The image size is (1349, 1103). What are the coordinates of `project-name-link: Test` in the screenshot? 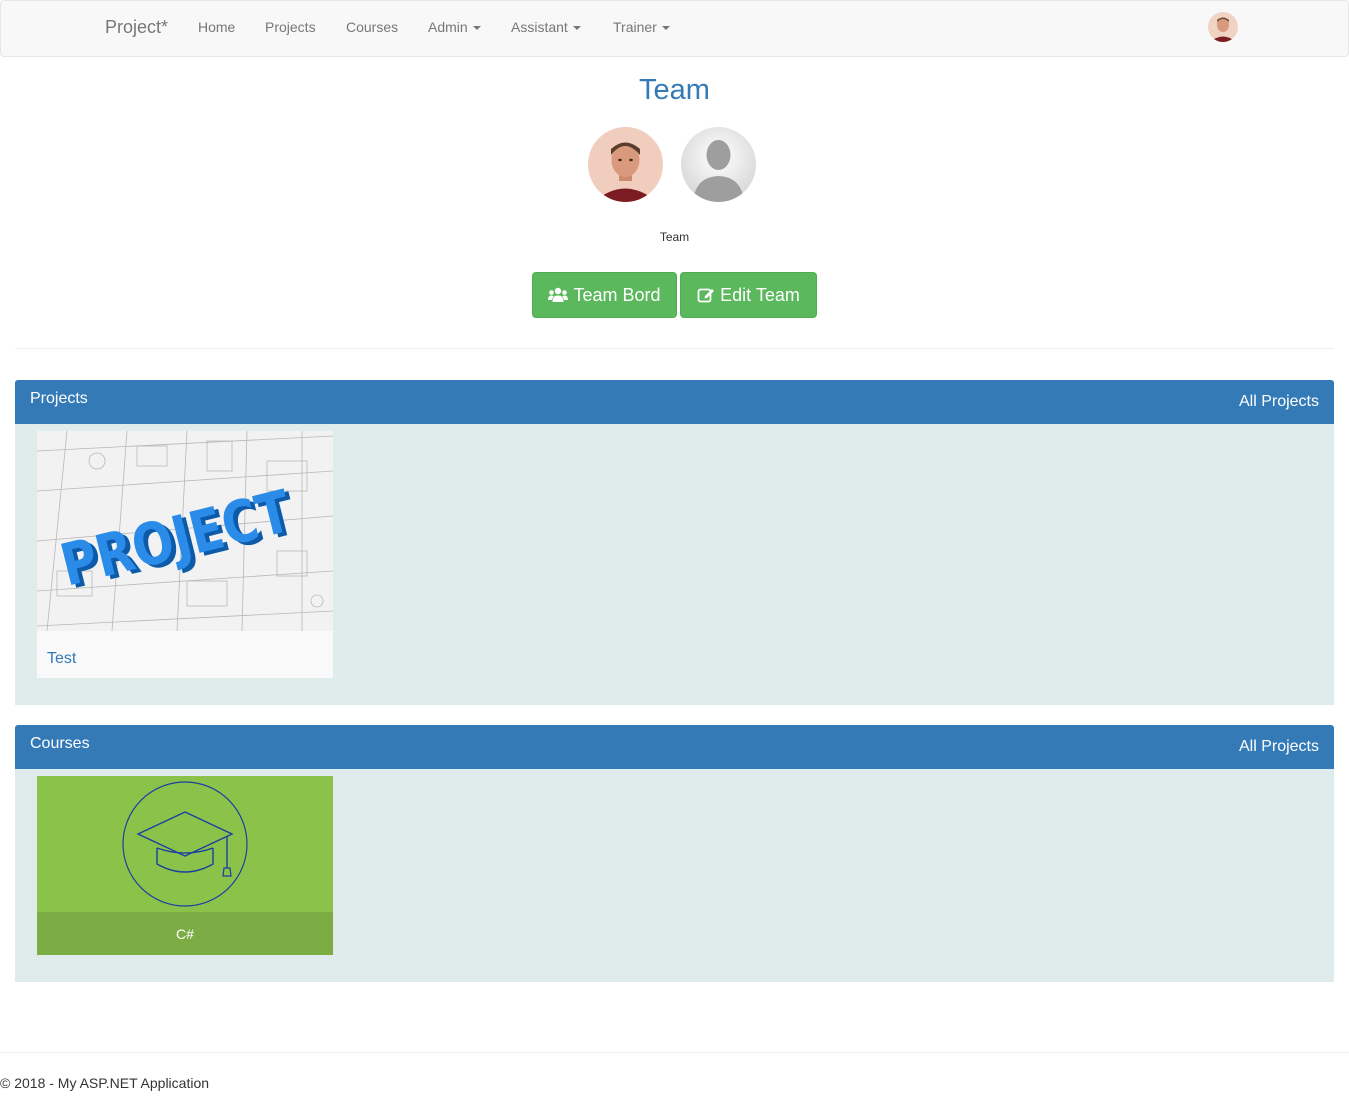 It's located at (61, 659).